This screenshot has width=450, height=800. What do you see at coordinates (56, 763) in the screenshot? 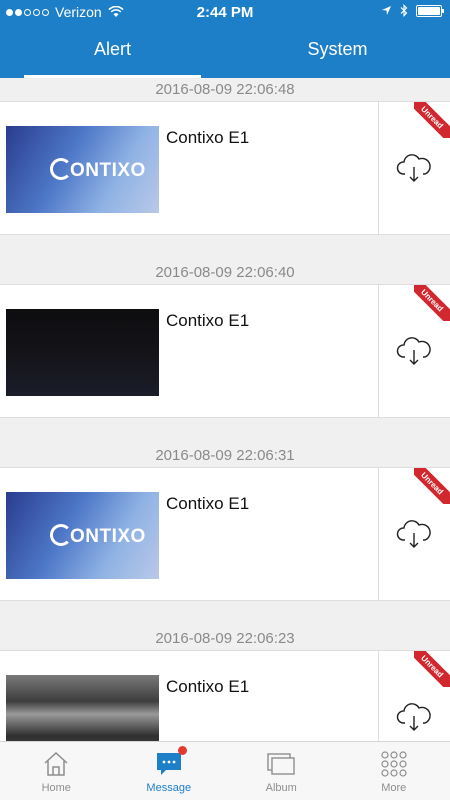
I see `home-icon` at bounding box center [56, 763].